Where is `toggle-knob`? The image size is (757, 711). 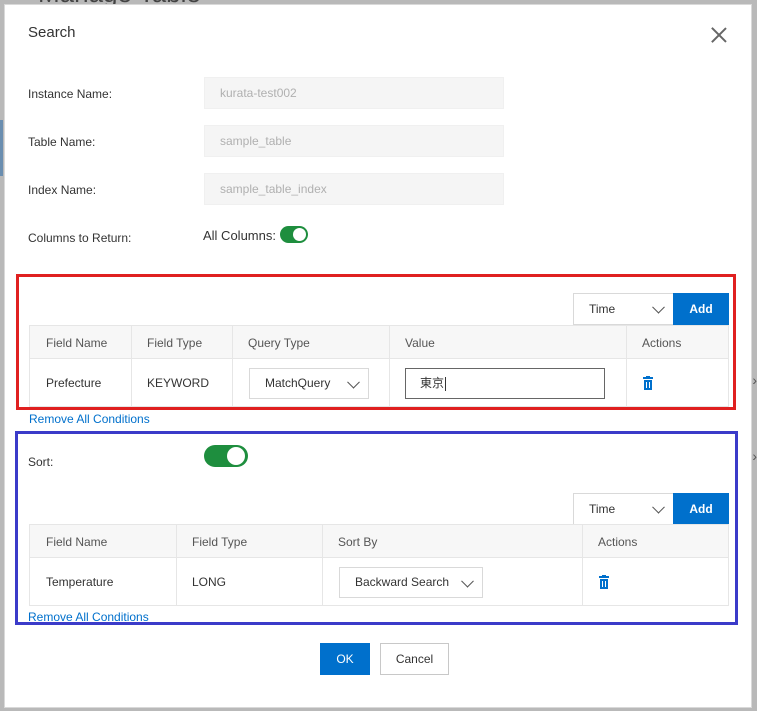 toggle-knob is located at coordinates (299, 234).